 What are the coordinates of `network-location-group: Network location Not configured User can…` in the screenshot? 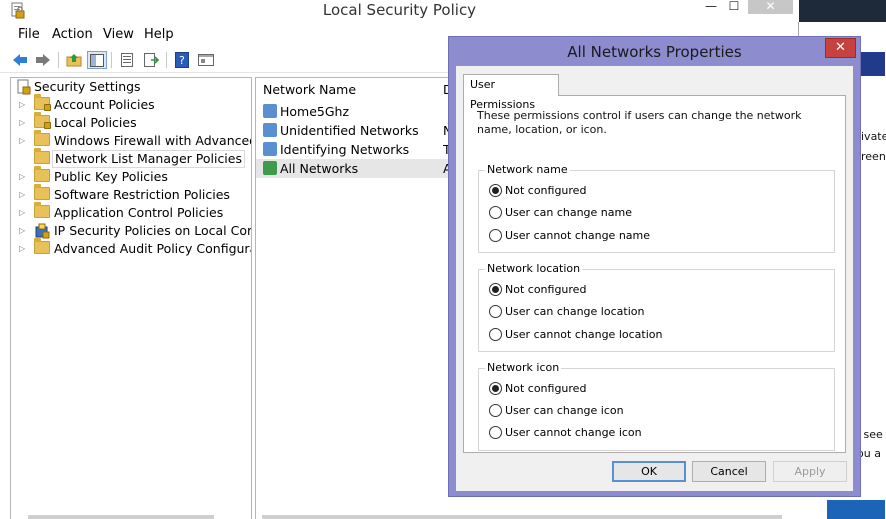 It's located at (656, 307).